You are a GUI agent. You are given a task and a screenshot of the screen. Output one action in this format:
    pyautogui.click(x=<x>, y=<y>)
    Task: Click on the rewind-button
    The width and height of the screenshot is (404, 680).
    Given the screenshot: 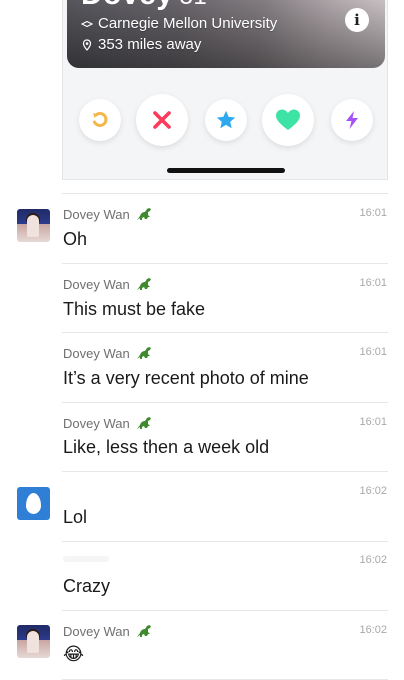 What is the action you would take?
    pyautogui.click(x=100, y=120)
    